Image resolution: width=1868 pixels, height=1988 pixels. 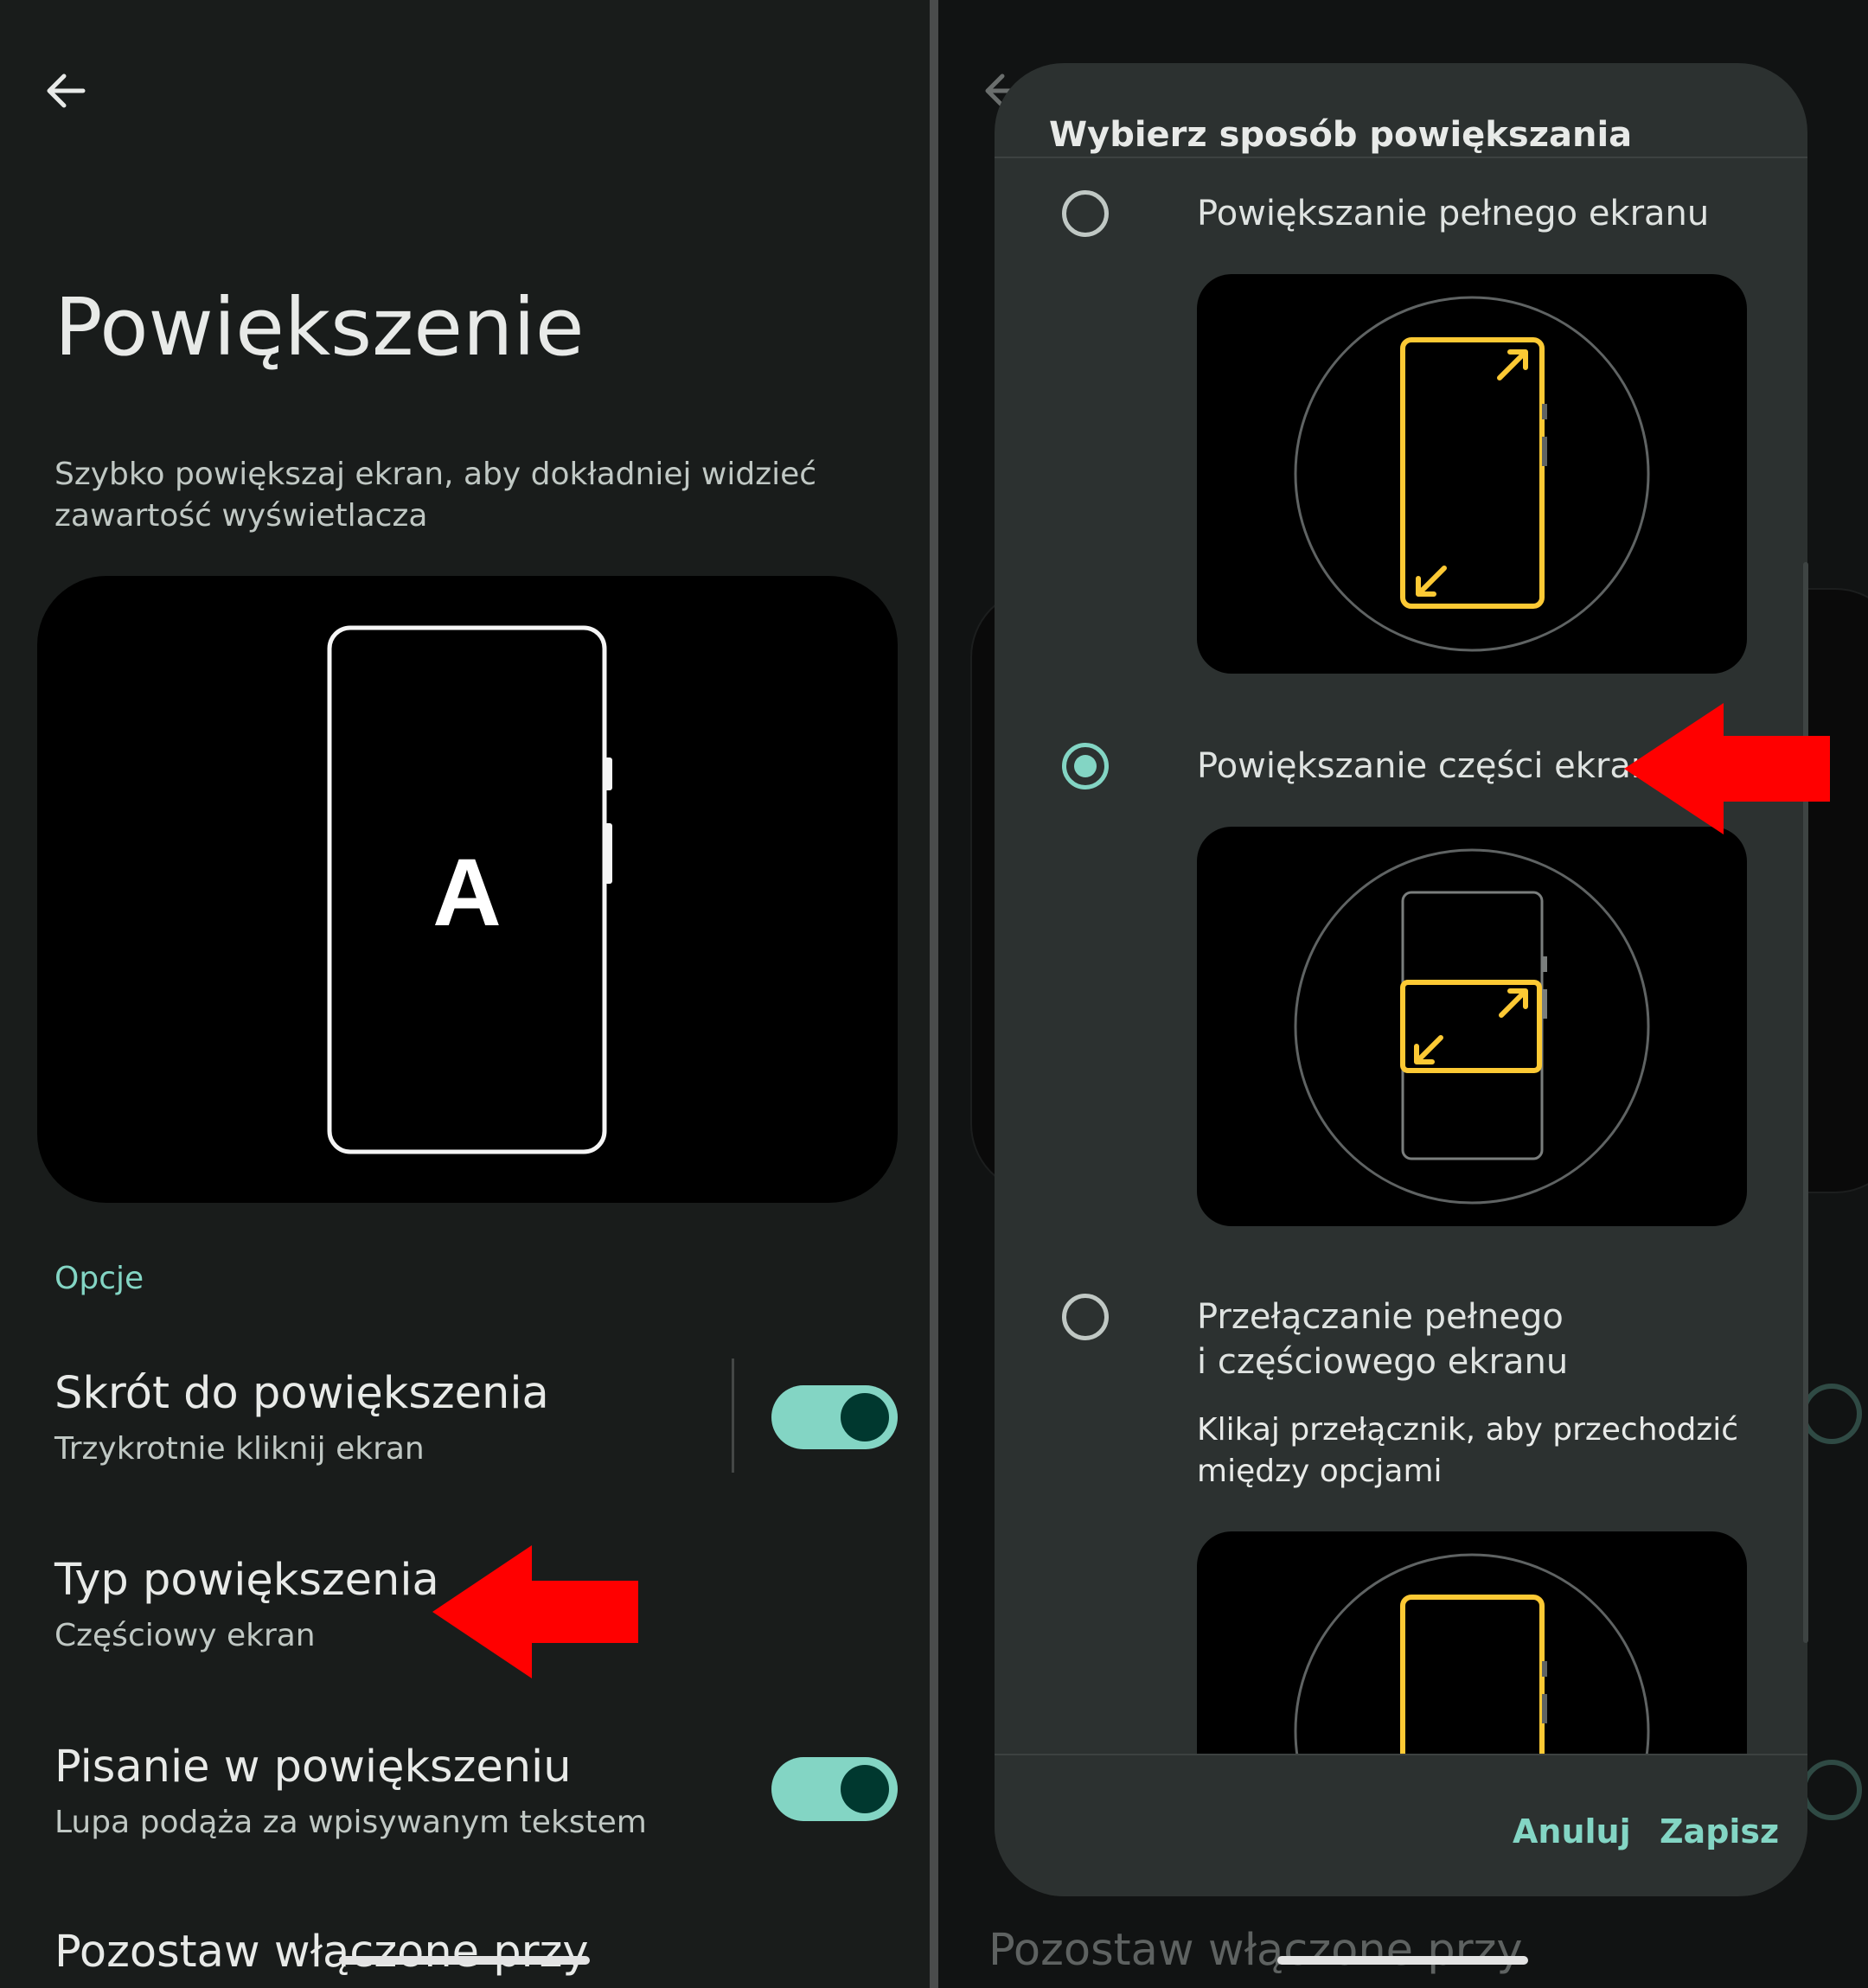 What do you see at coordinates (322, 1952) in the screenshot?
I see `setting-keep-on: Pozostaw włączone przy` at bounding box center [322, 1952].